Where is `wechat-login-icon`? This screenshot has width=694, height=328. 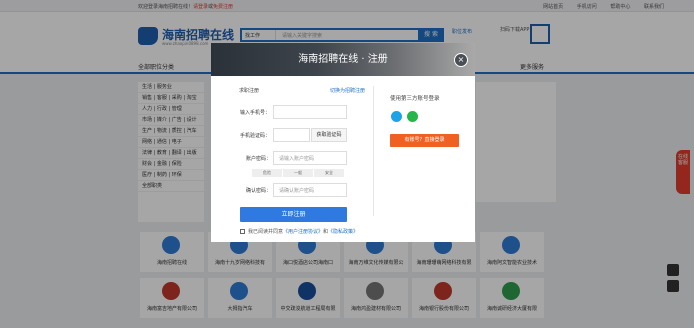
wechat-login-icon is located at coordinates (412, 116).